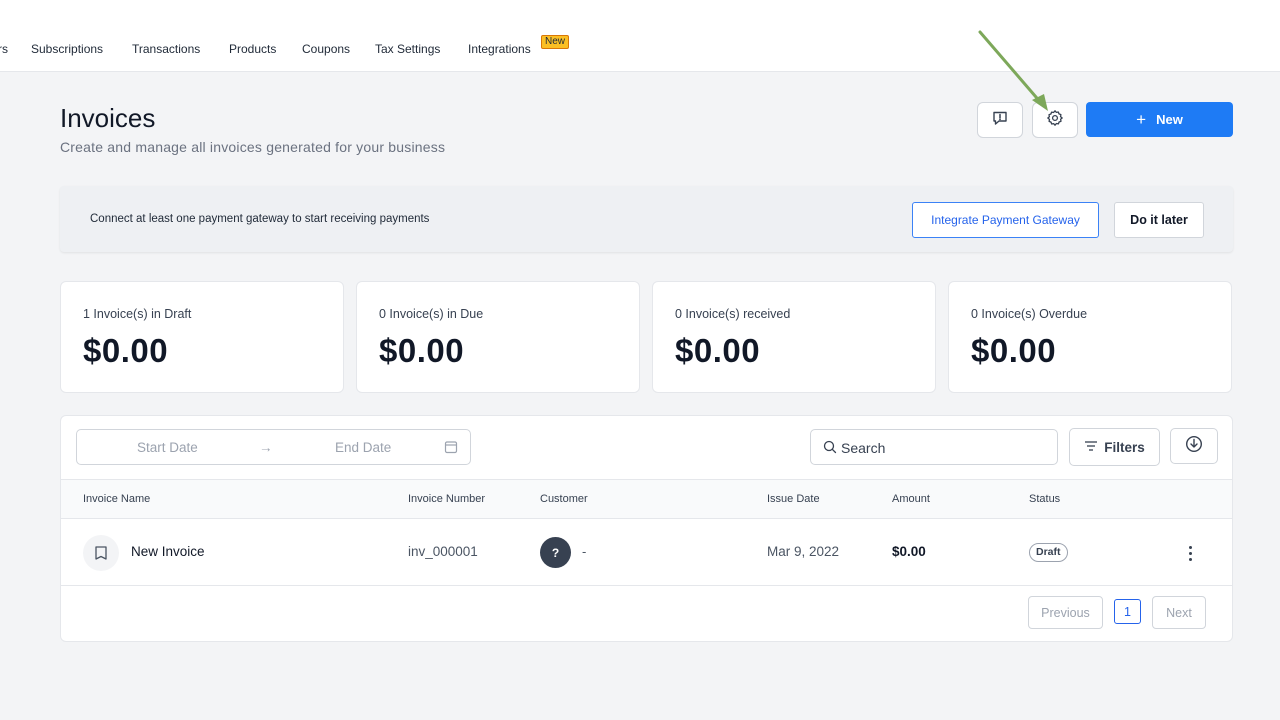 Image resolution: width=1280 pixels, height=720 pixels. I want to click on search-icon, so click(830, 449).